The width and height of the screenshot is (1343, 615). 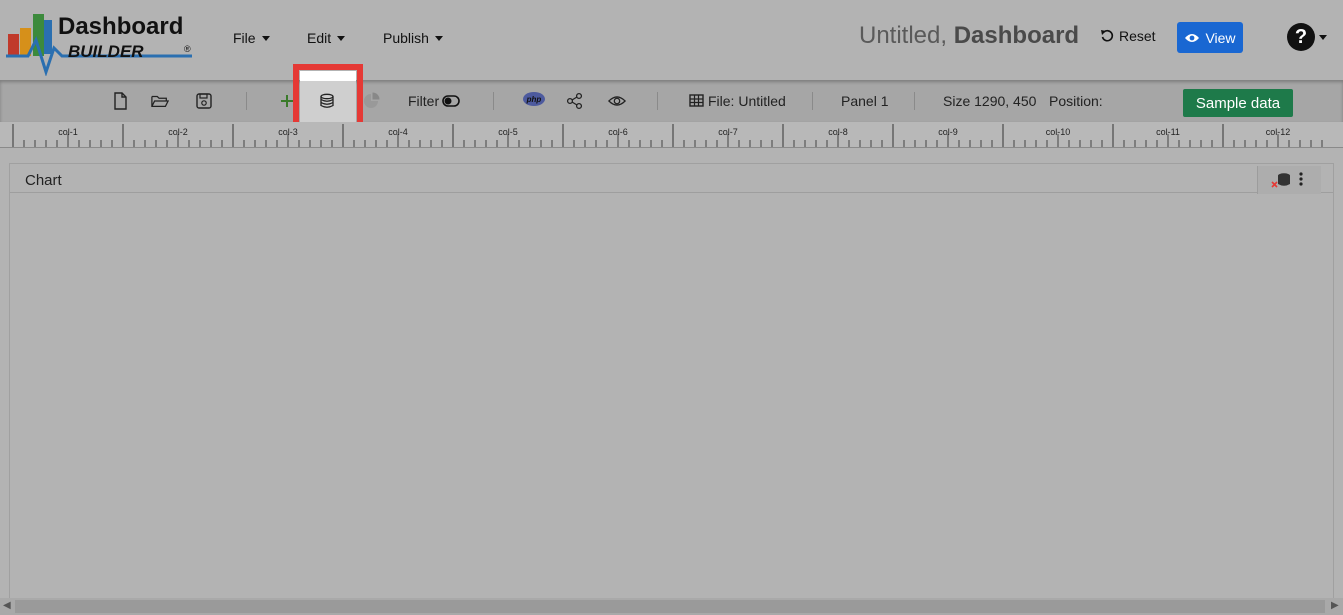 What do you see at coordinates (178, 132) in the screenshot?
I see `ruler-column-label: col-2` at bounding box center [178, 132].